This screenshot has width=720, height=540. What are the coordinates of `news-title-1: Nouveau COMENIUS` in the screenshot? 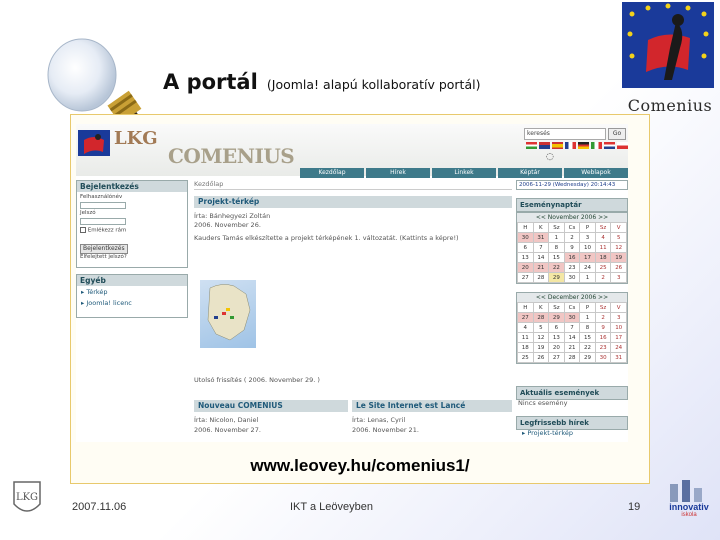 It's located at (271, 406).